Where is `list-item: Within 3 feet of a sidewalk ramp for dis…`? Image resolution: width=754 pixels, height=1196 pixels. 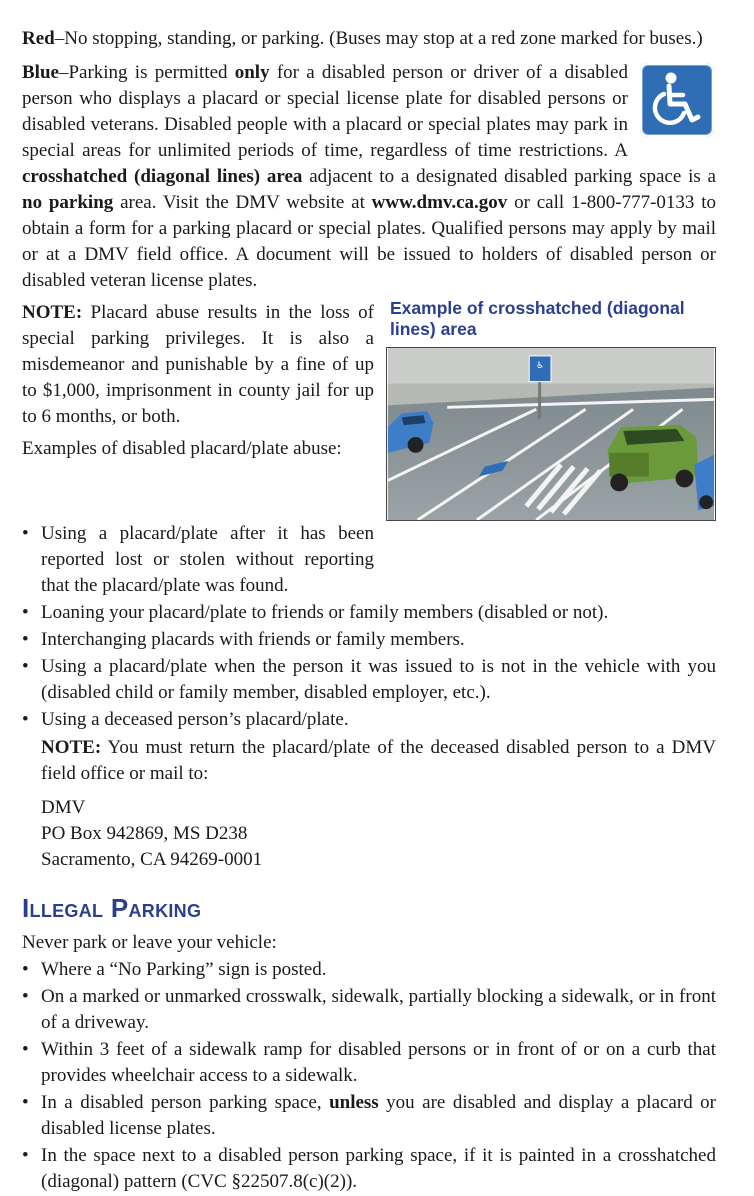 list-item: Within 3 feet of a sidewalk ramp for dis… is located at coordinates (369, 1063).